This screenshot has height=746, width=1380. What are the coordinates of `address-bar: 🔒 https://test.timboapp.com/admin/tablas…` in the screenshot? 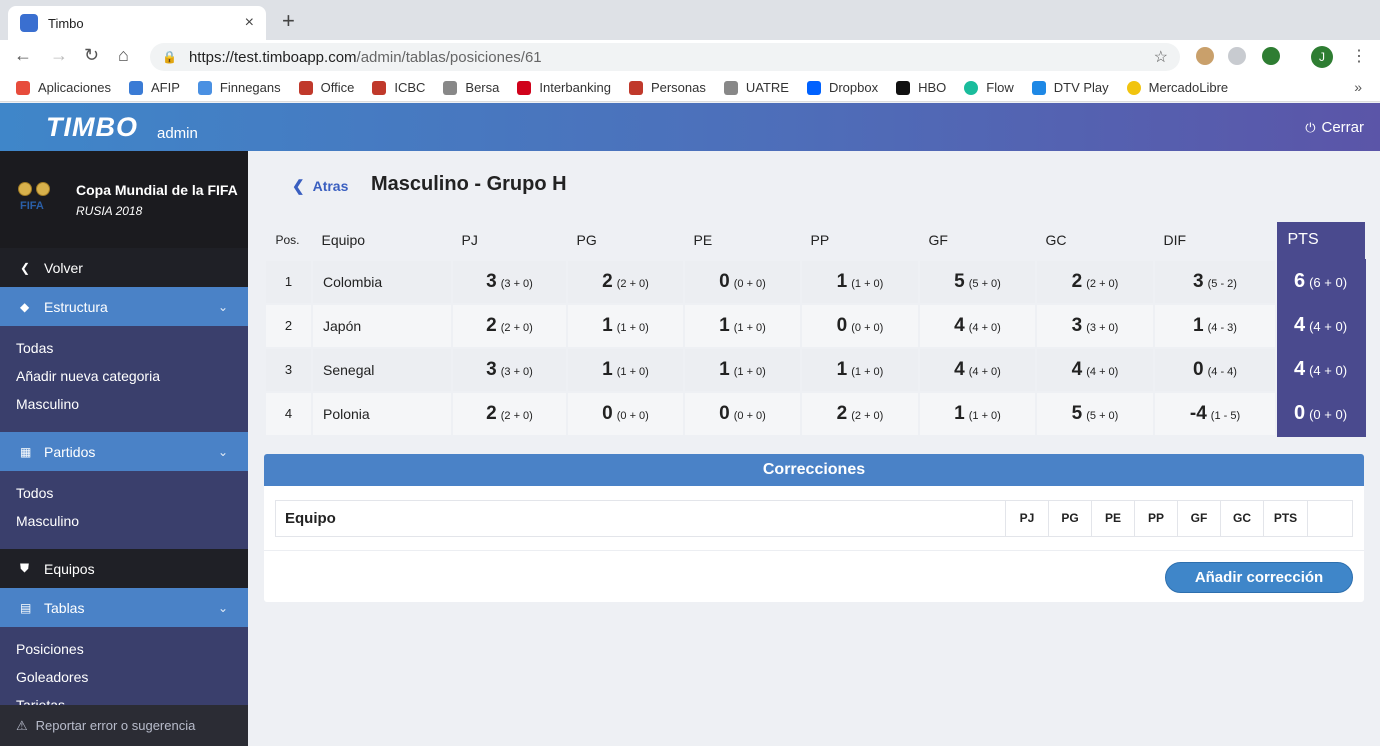 It's located at (665, 57).